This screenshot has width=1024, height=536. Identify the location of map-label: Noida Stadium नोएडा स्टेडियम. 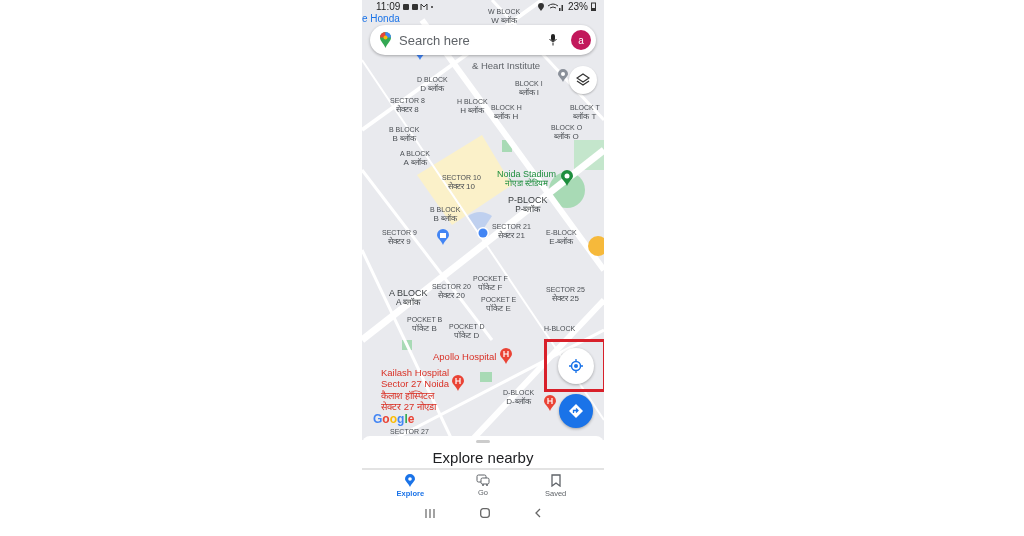
(527, 179).